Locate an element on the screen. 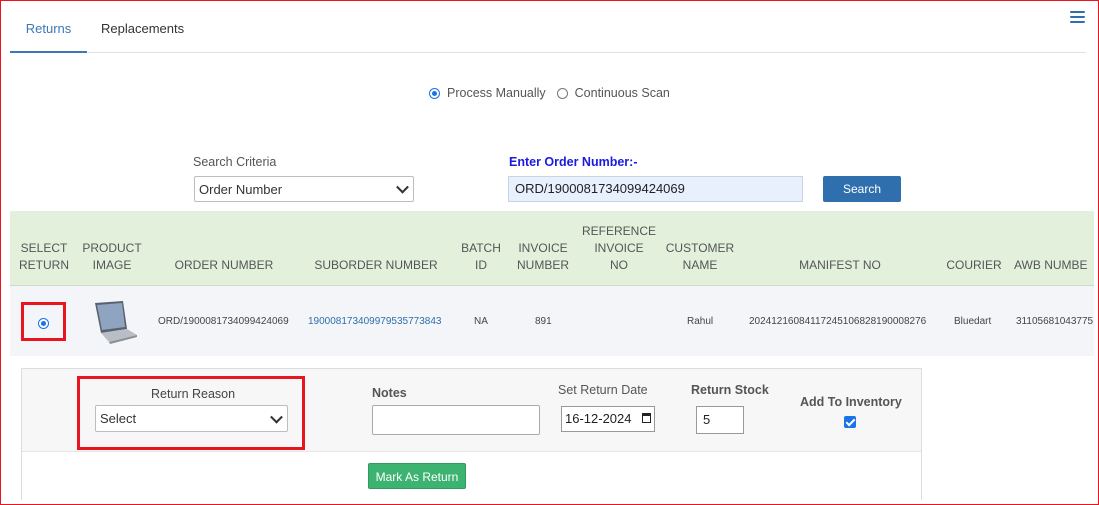 The height and width of the screenshot is (505, 1099). return-date-label: Set Return Date is located at coordinates (603, 390).